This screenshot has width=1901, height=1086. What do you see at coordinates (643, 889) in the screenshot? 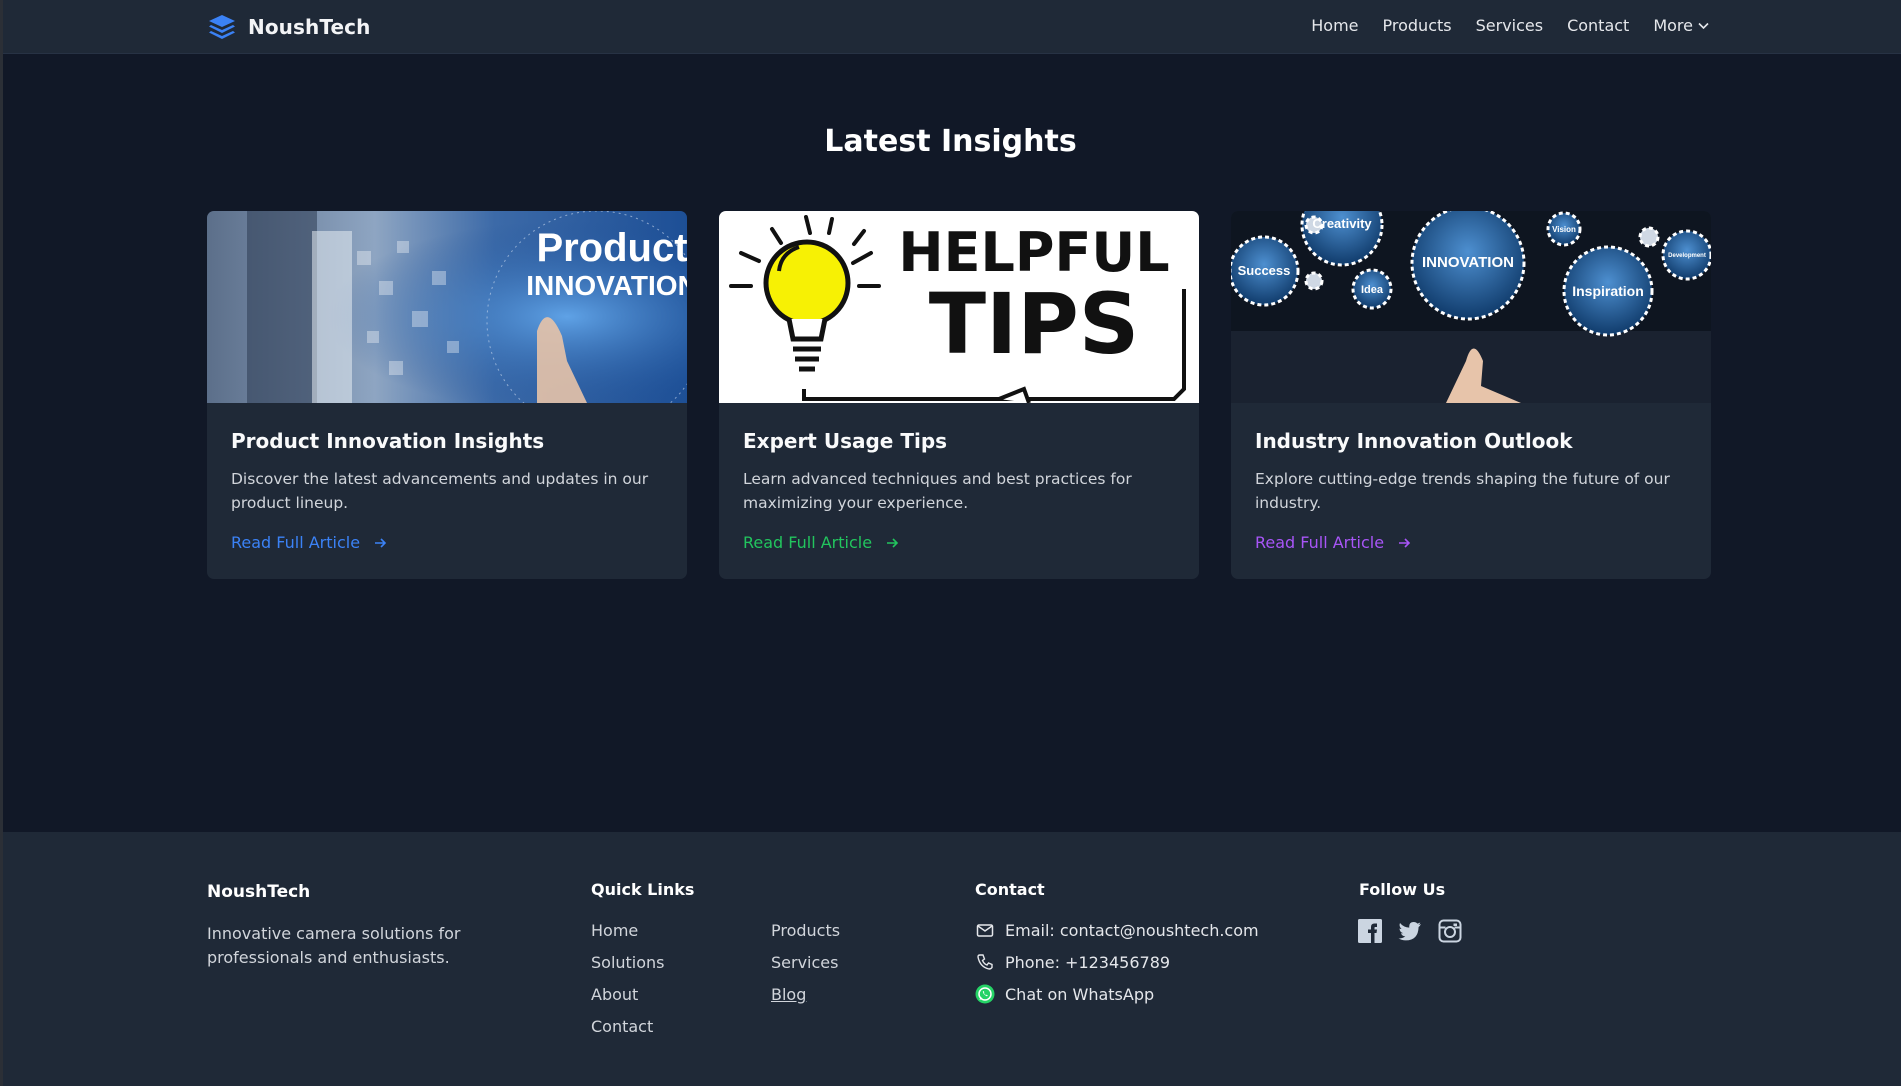
I see `quick-links-heading: Quick Links` at bounding box center [643, 889].